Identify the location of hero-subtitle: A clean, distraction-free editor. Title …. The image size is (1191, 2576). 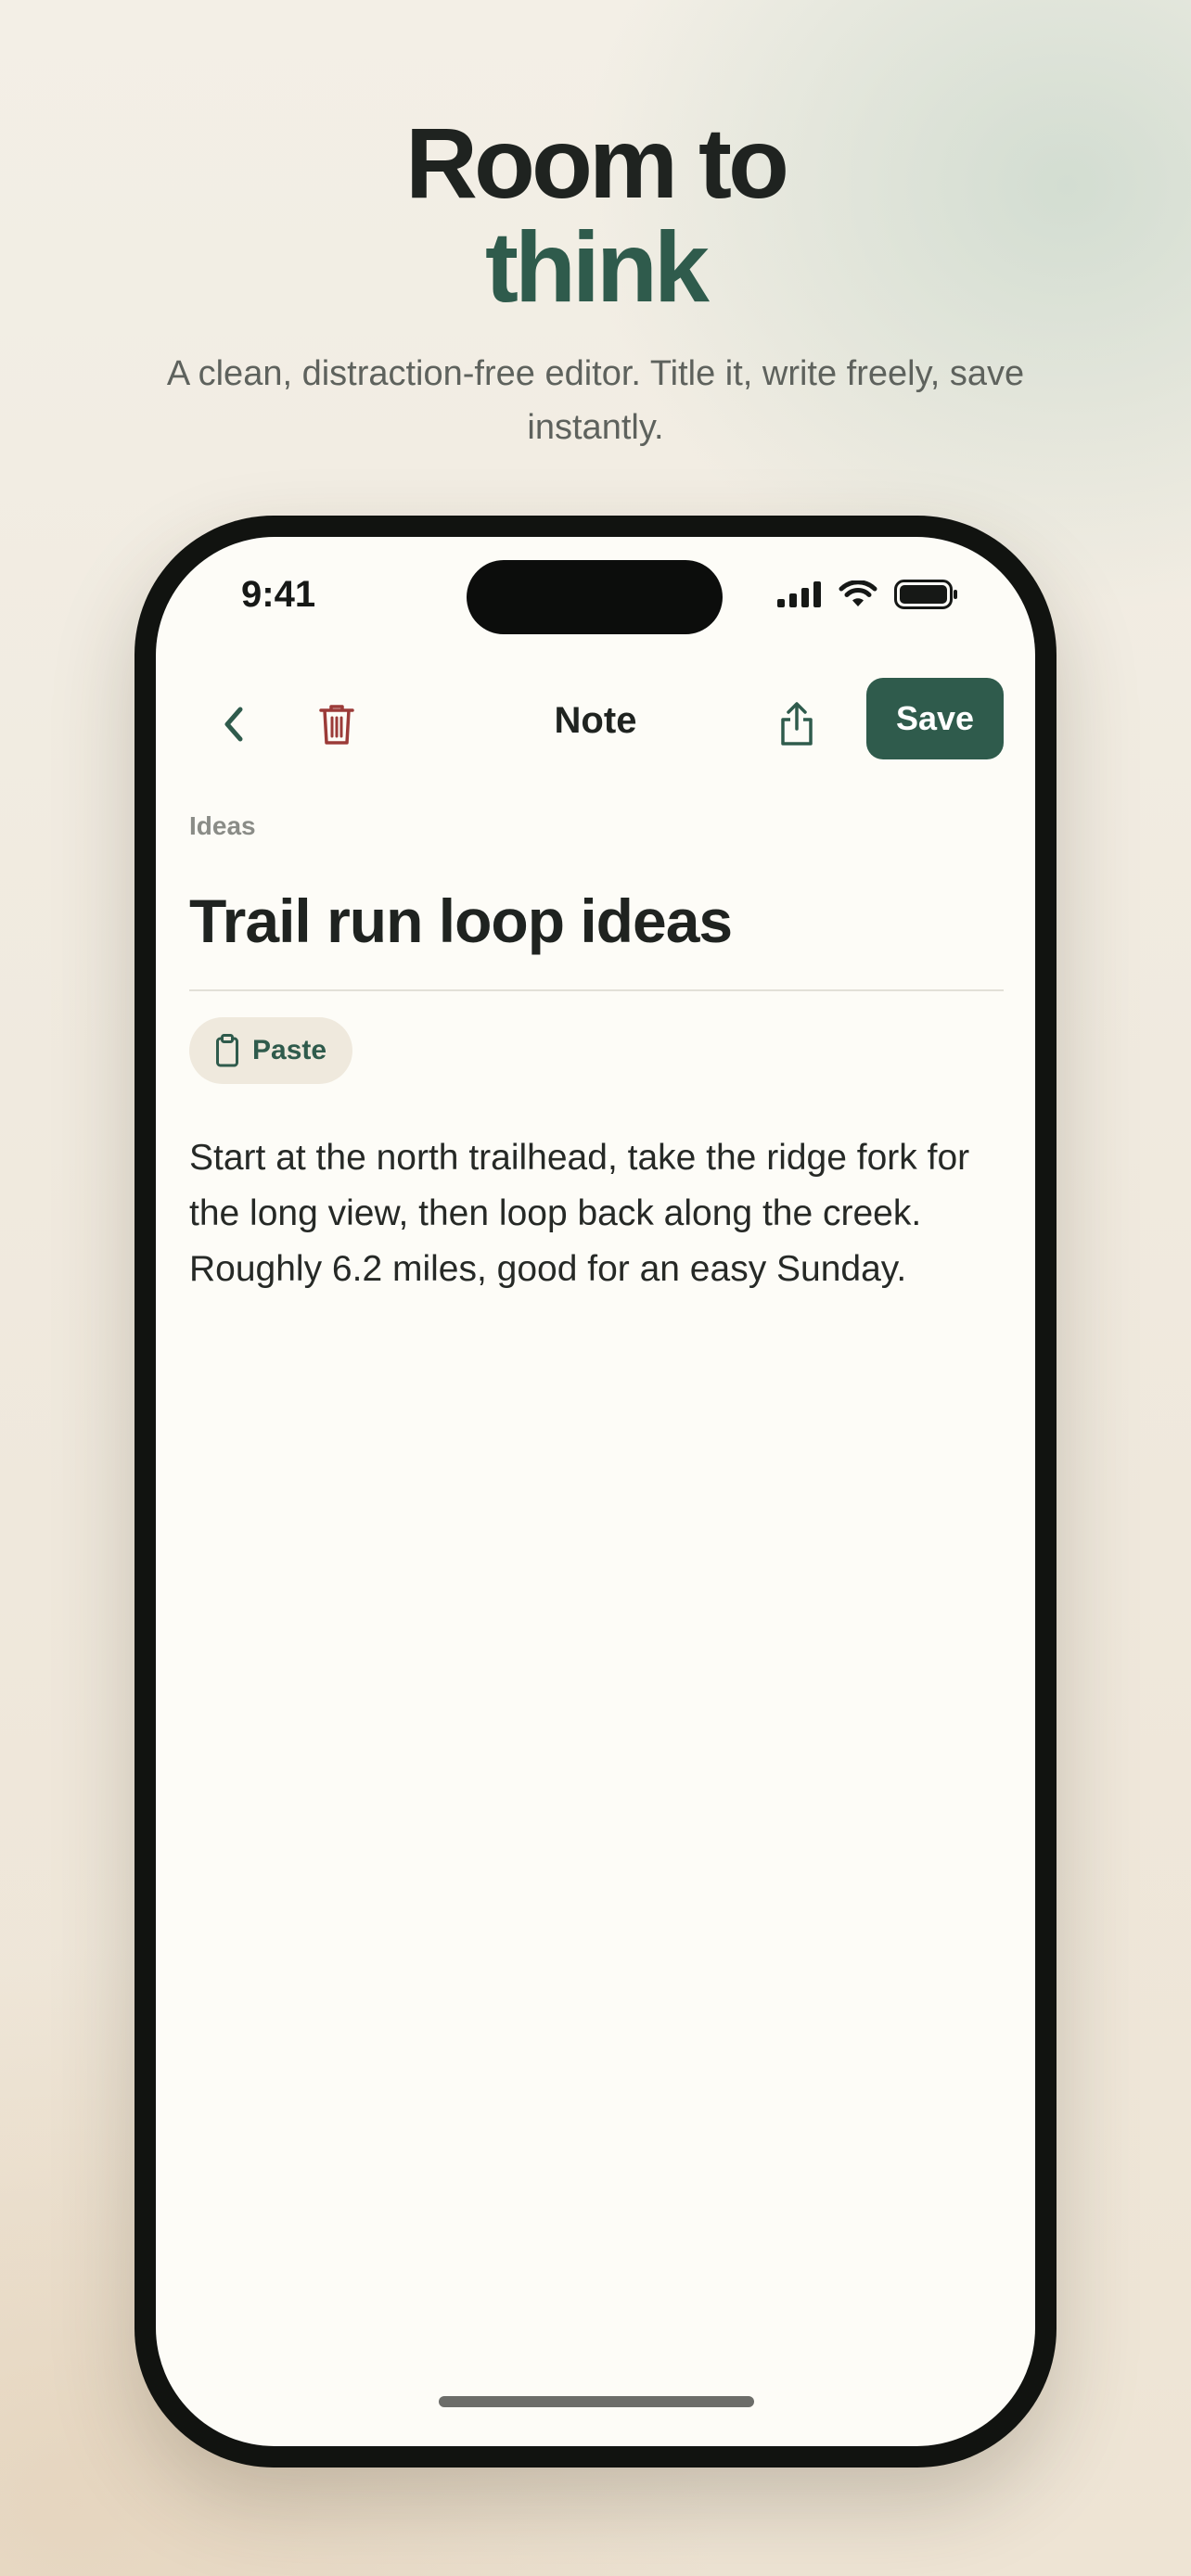
(595, 400).